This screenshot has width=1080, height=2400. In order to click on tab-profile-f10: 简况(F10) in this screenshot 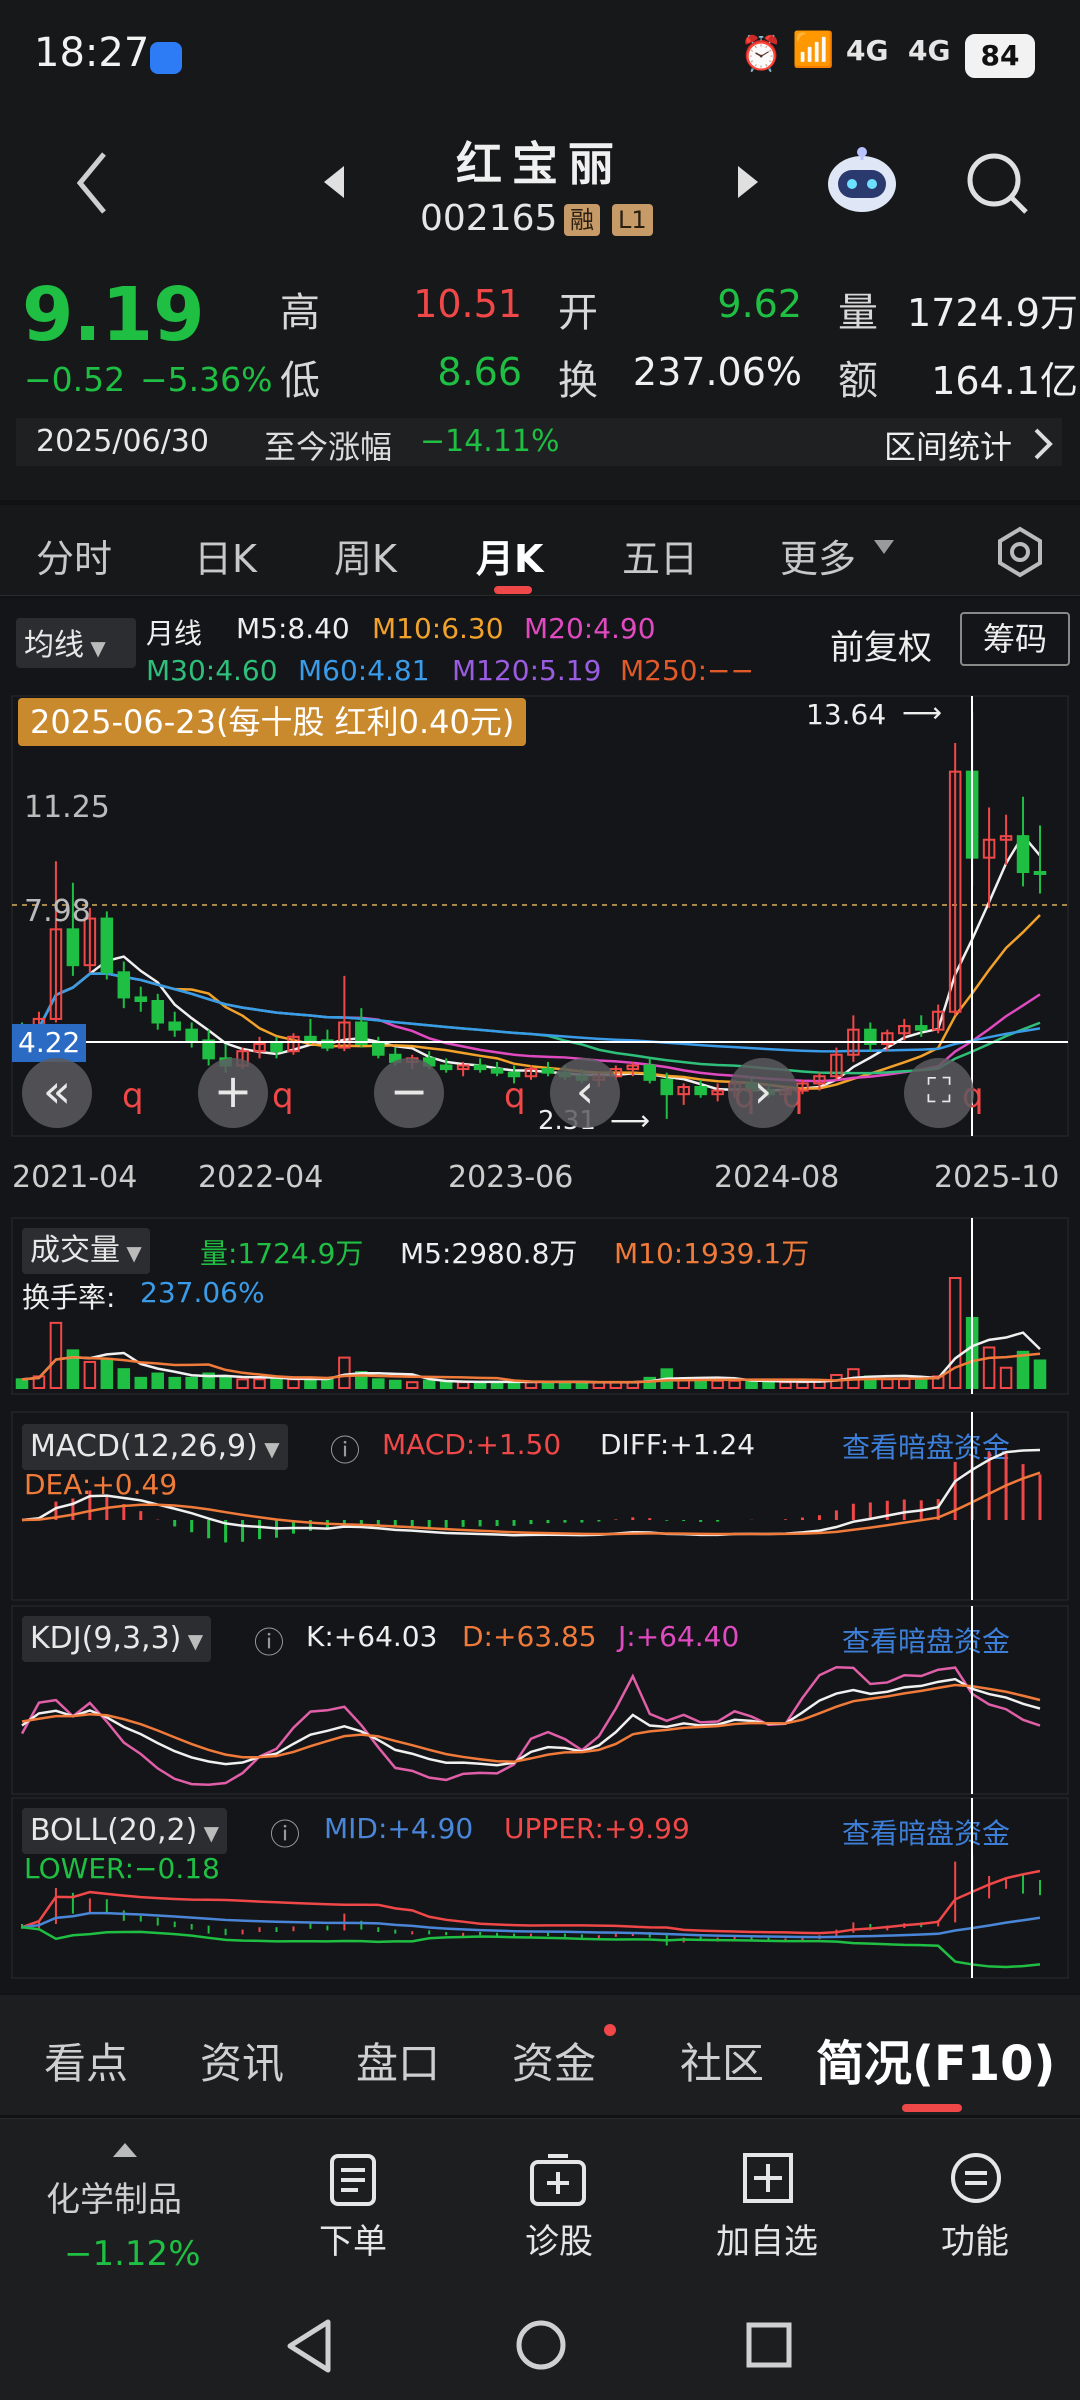, I will do `click(935, 2059)`.